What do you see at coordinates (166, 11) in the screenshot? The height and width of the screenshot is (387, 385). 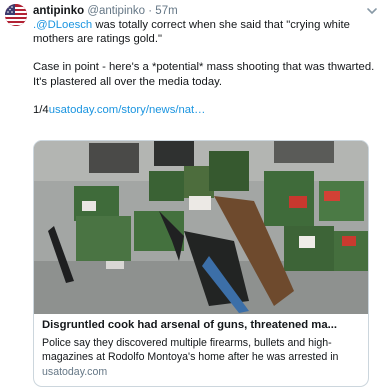 I see `timestamp: 57m` at bounding box center [166, 11].